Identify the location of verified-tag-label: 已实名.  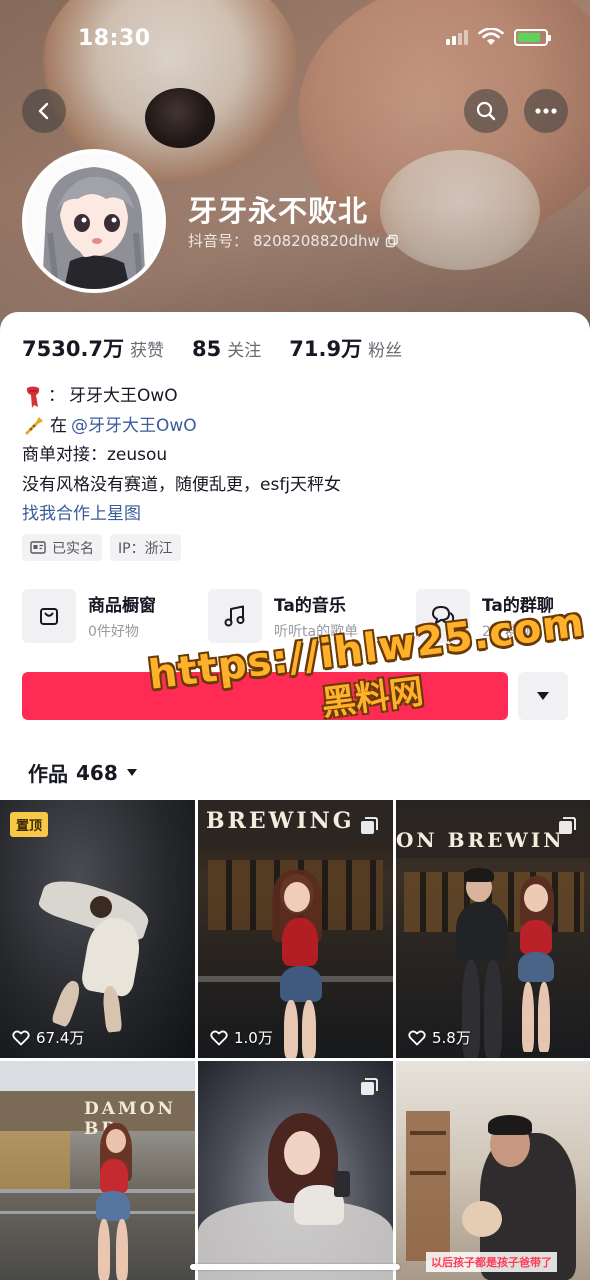
(73, 548).